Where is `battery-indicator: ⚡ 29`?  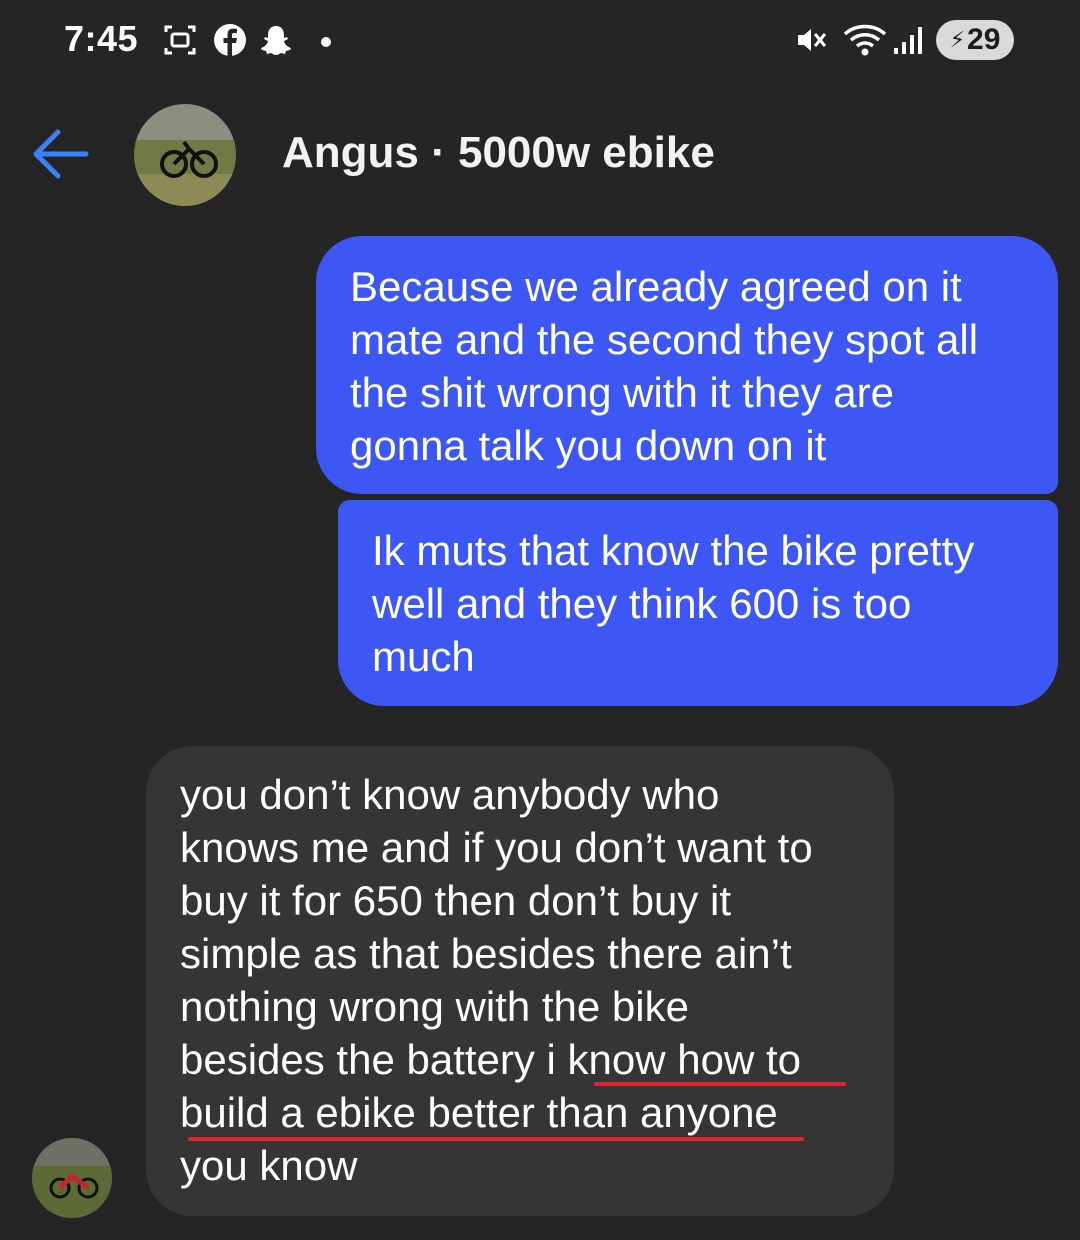 battery-indicator: ⚡ 29 is located at coordinates (975, 40).